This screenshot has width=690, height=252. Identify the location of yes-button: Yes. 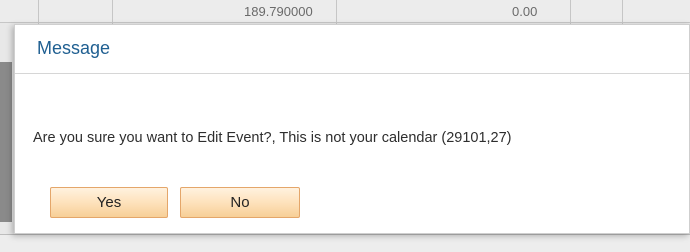
(109, 202).